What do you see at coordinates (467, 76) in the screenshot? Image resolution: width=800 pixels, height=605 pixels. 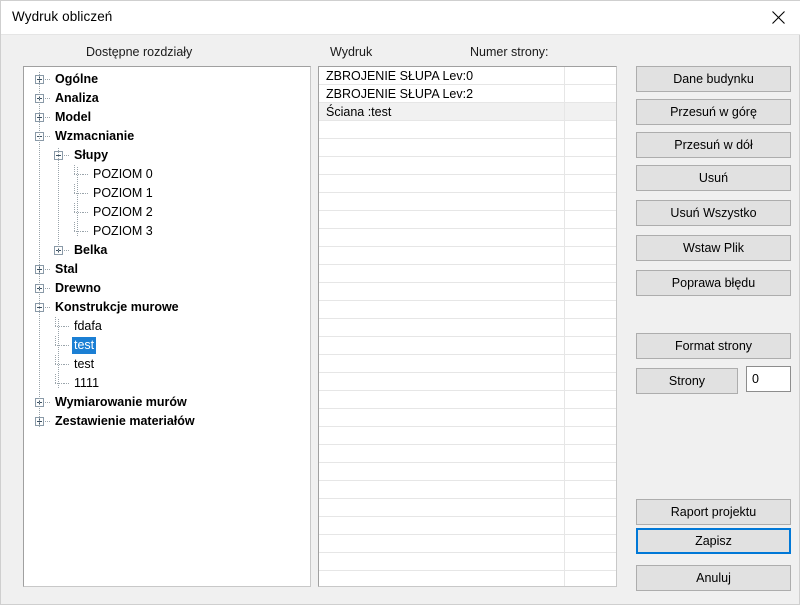 I see `list-row: ZBROJENIE SŁUPA Lev:0` at bounding box center [467, 76].